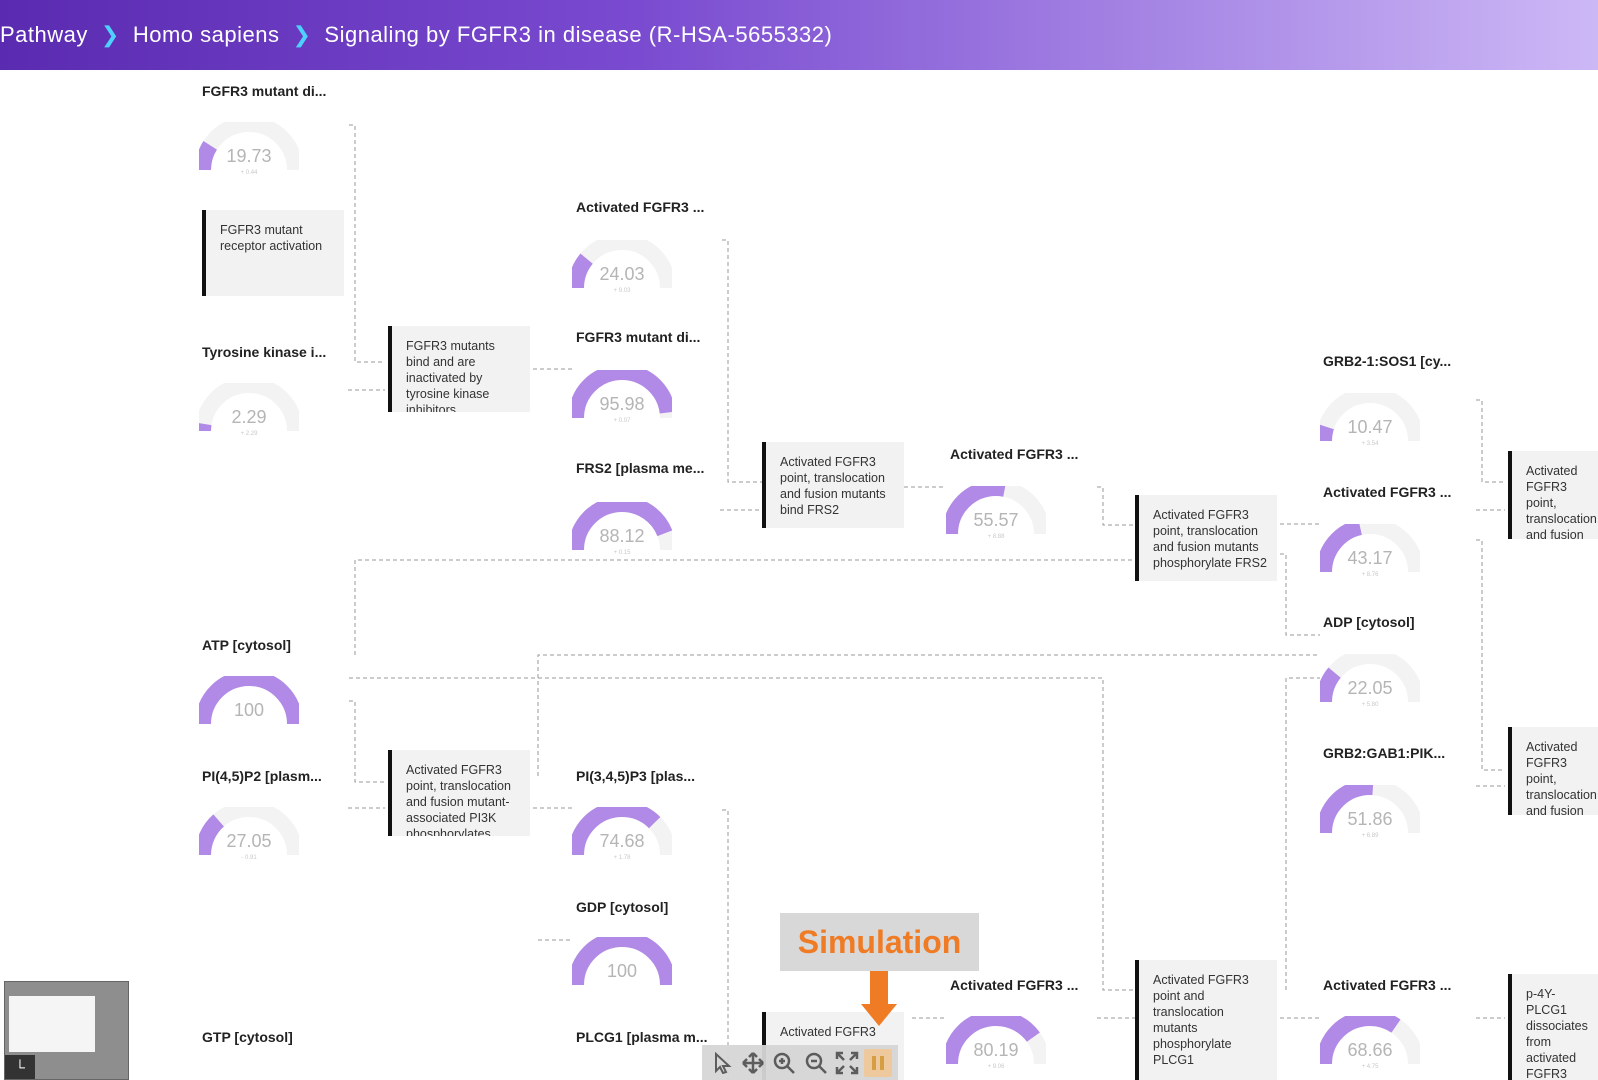 The height and width of the screenshot is (1080, 1598). I want to click on species-value: 95.98, so click(622, 404).